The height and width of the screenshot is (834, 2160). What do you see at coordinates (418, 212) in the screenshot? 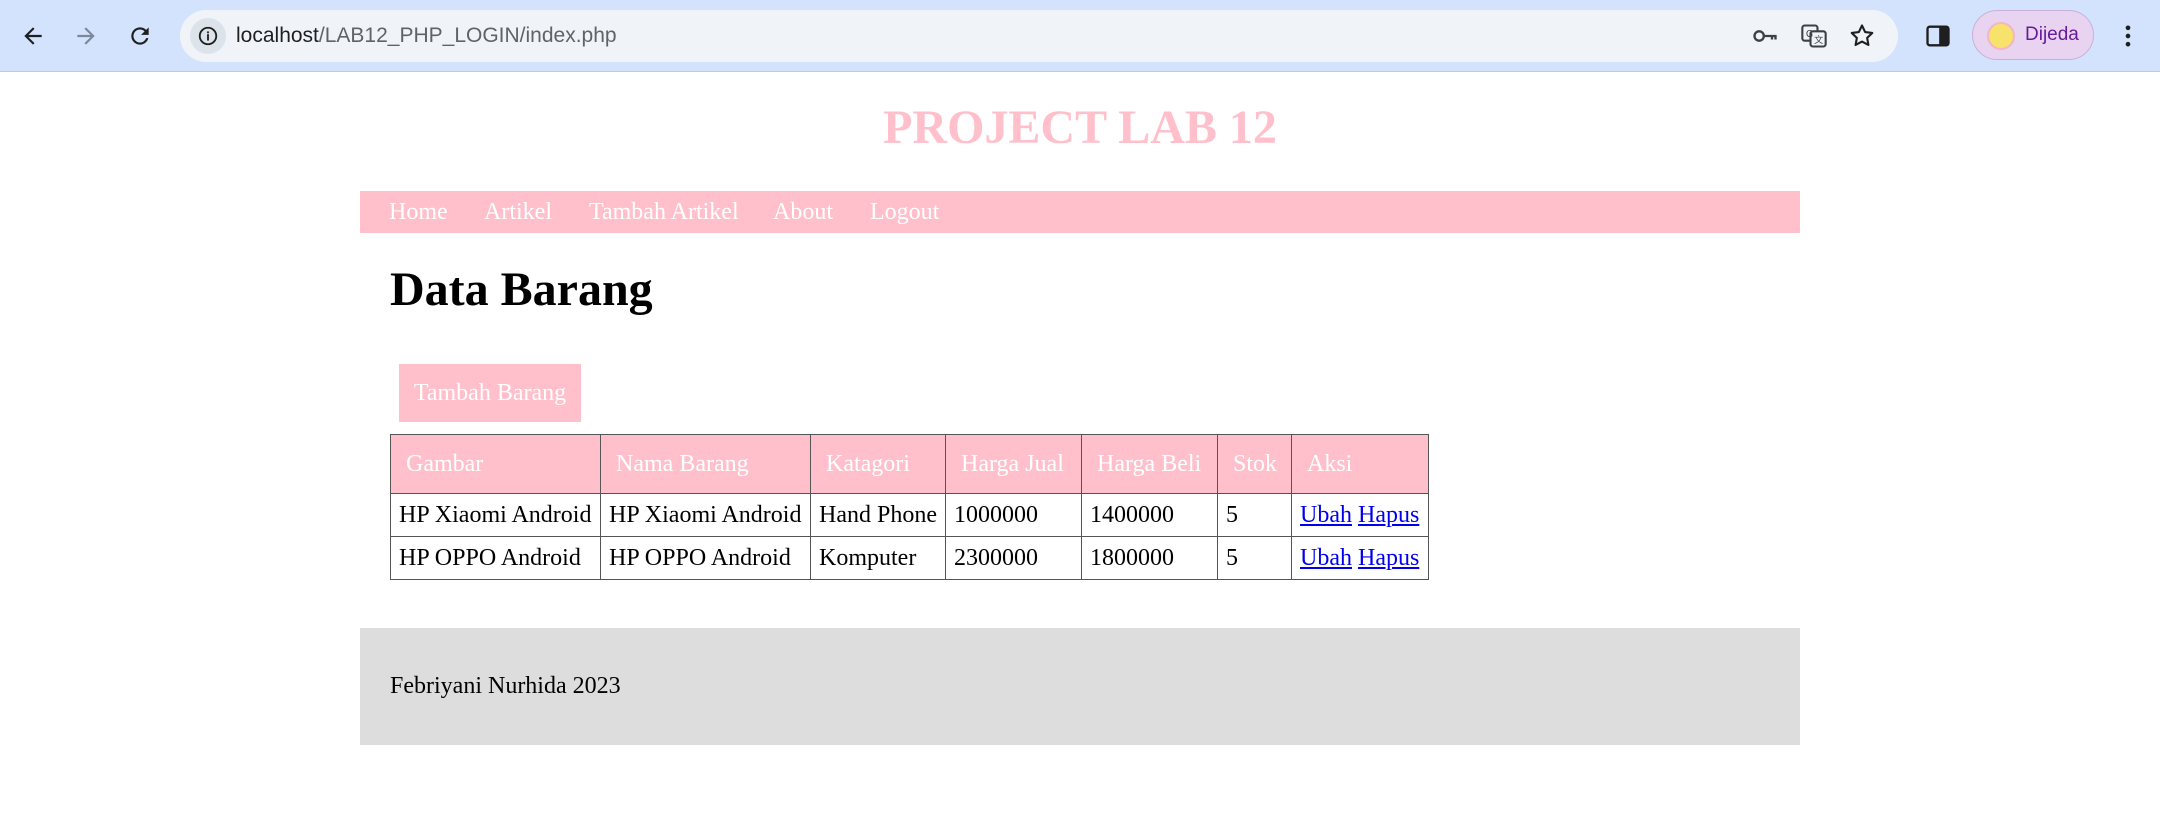
I see `nav-link-home: Home` at bounding box center [418, 212].